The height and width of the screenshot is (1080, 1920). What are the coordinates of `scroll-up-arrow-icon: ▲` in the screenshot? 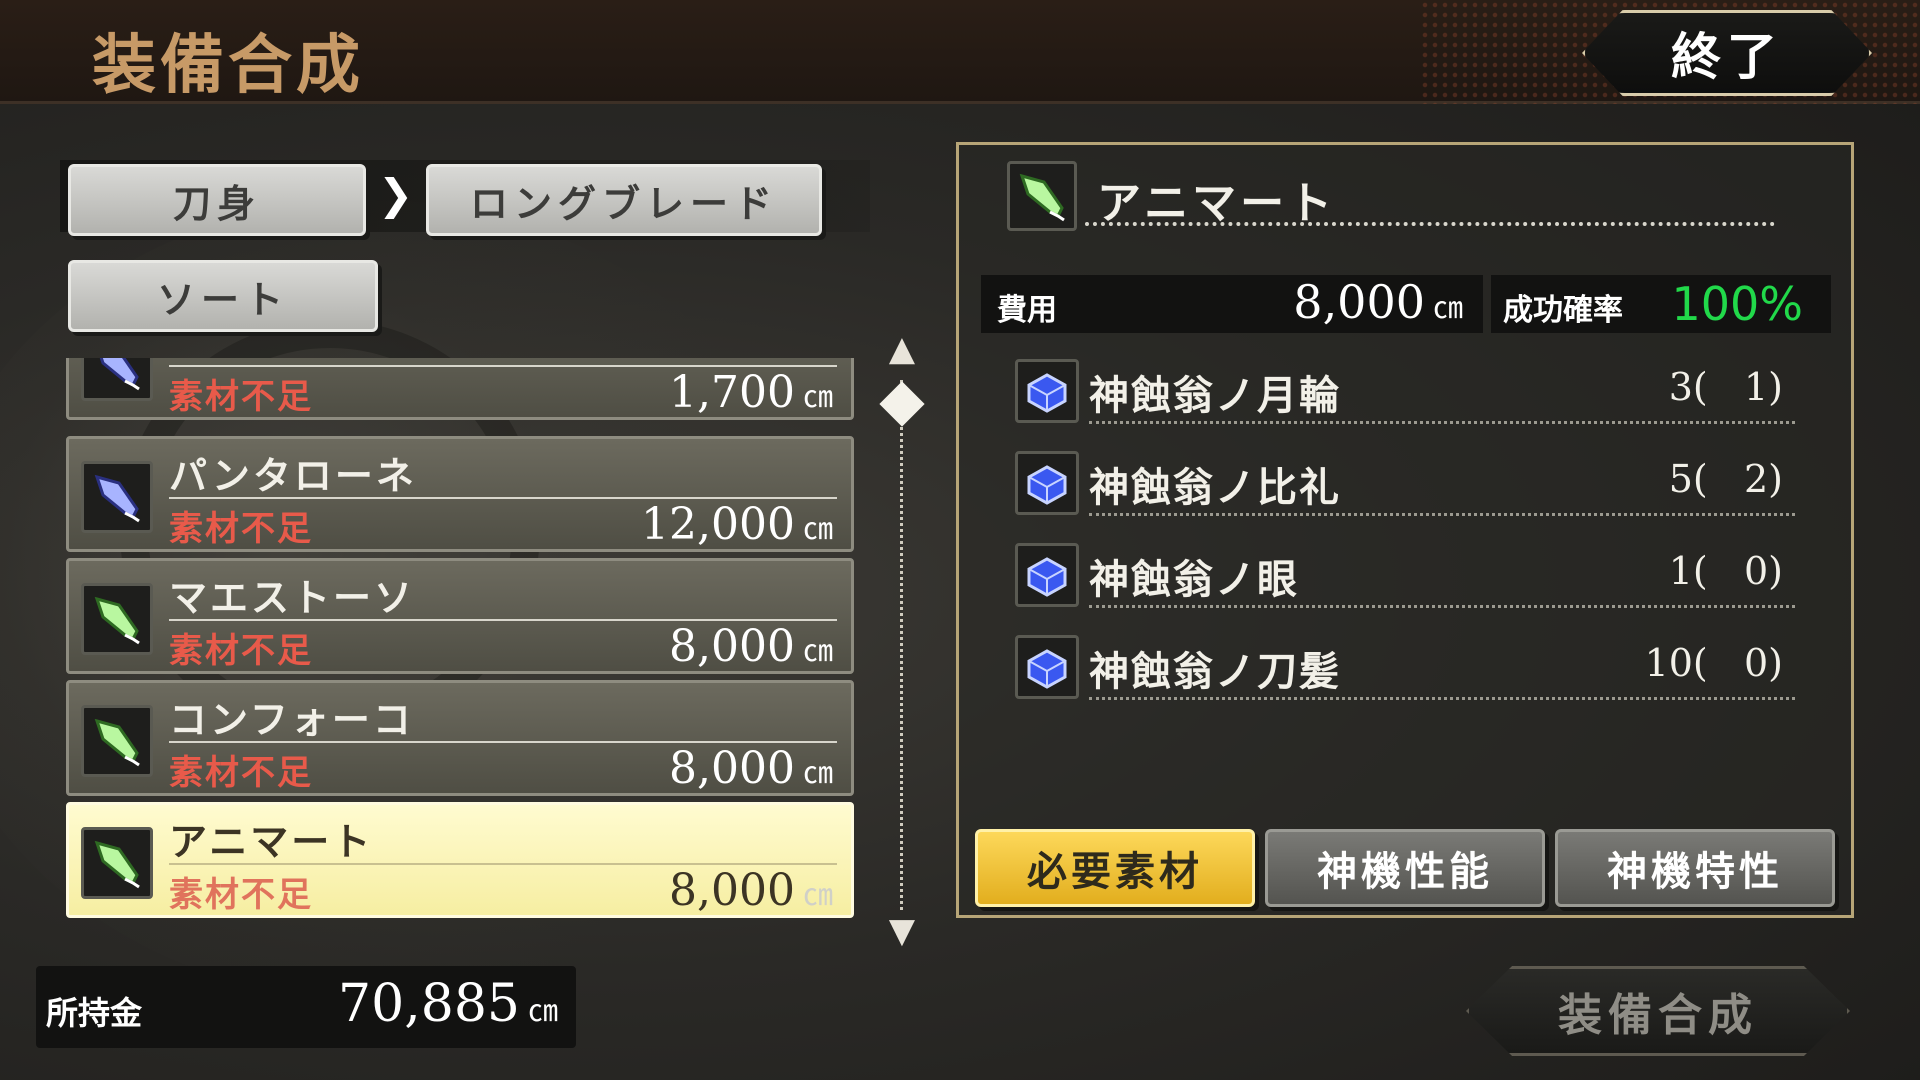 It's located at (902, 349).